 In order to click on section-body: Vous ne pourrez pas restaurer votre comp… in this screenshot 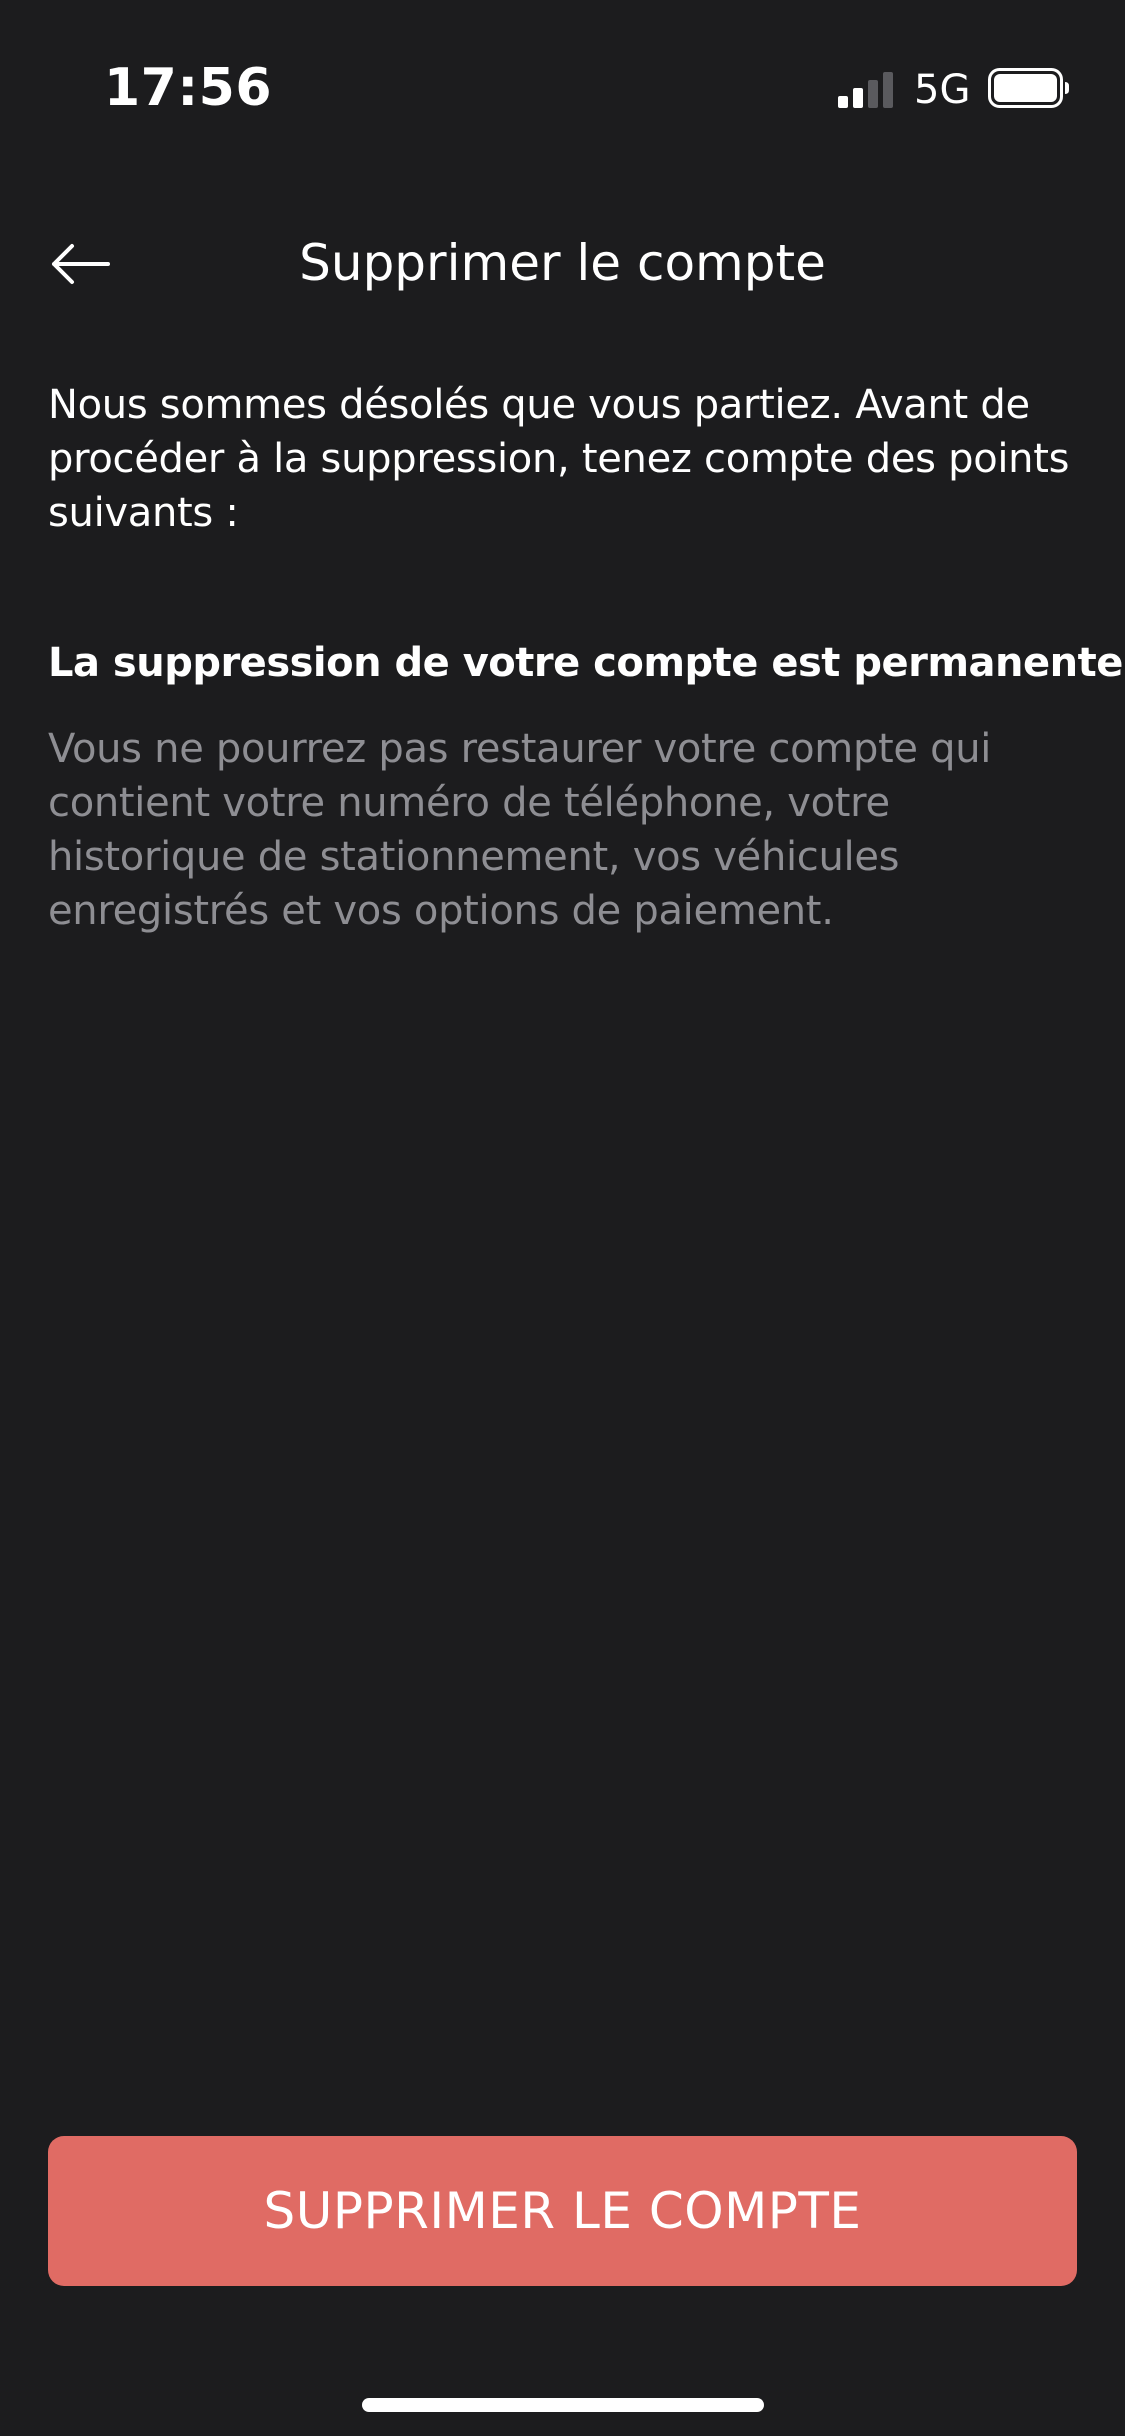, I will do `click(520, 830)`.